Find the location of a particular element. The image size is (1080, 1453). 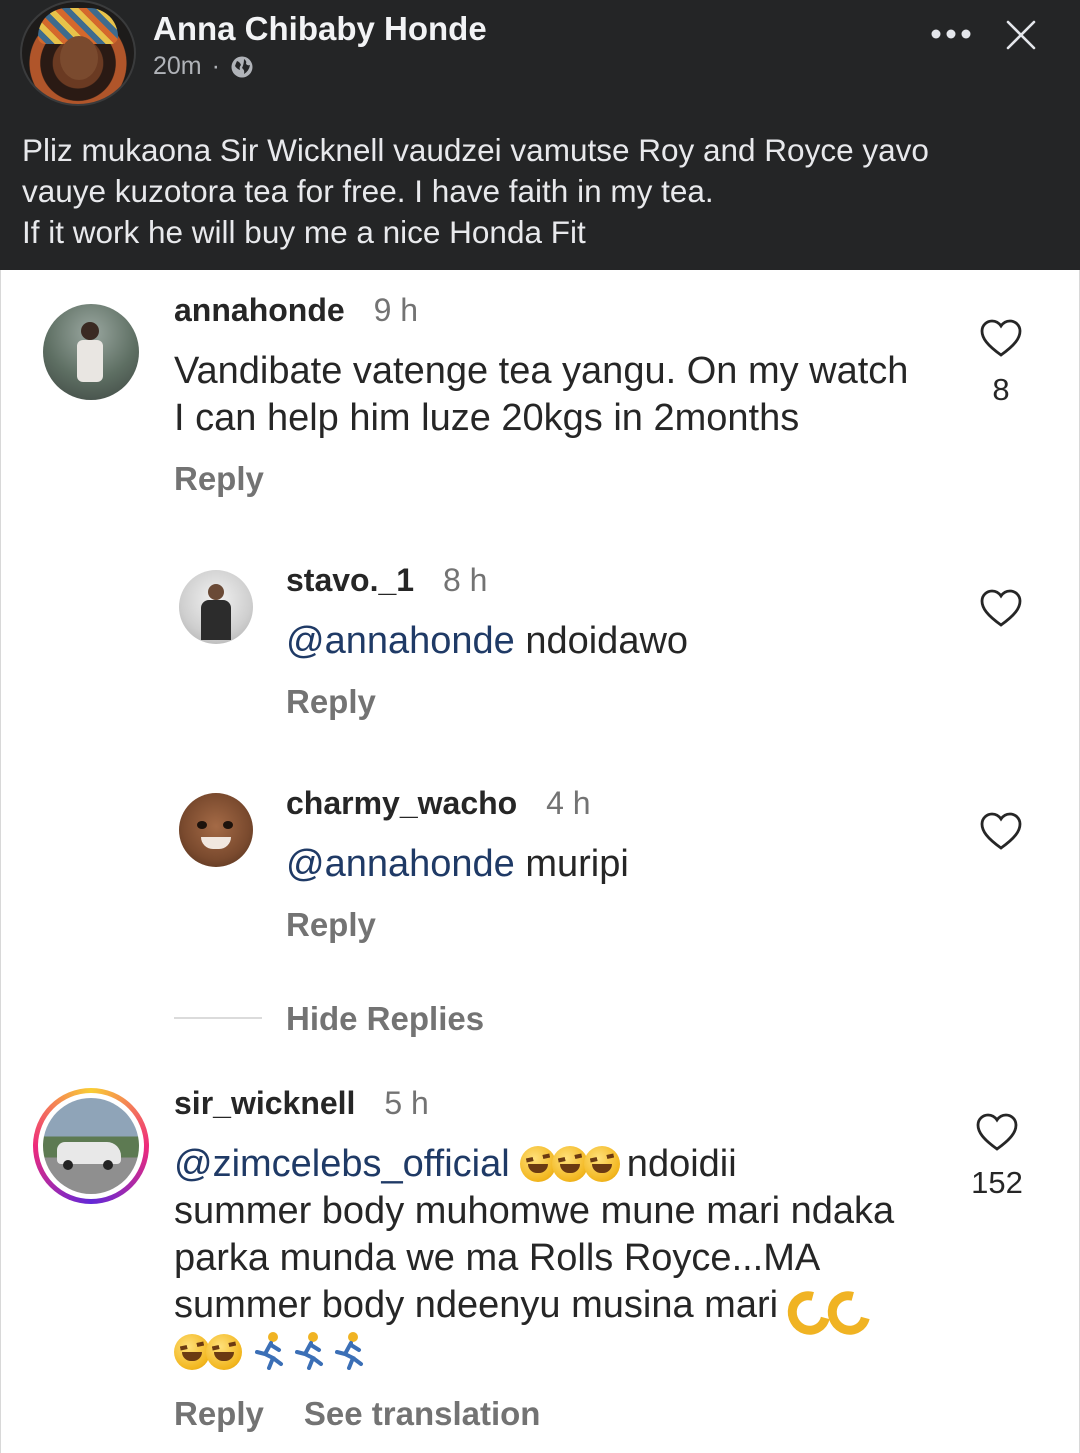

author-avatar is located at coordinates (78, 53).